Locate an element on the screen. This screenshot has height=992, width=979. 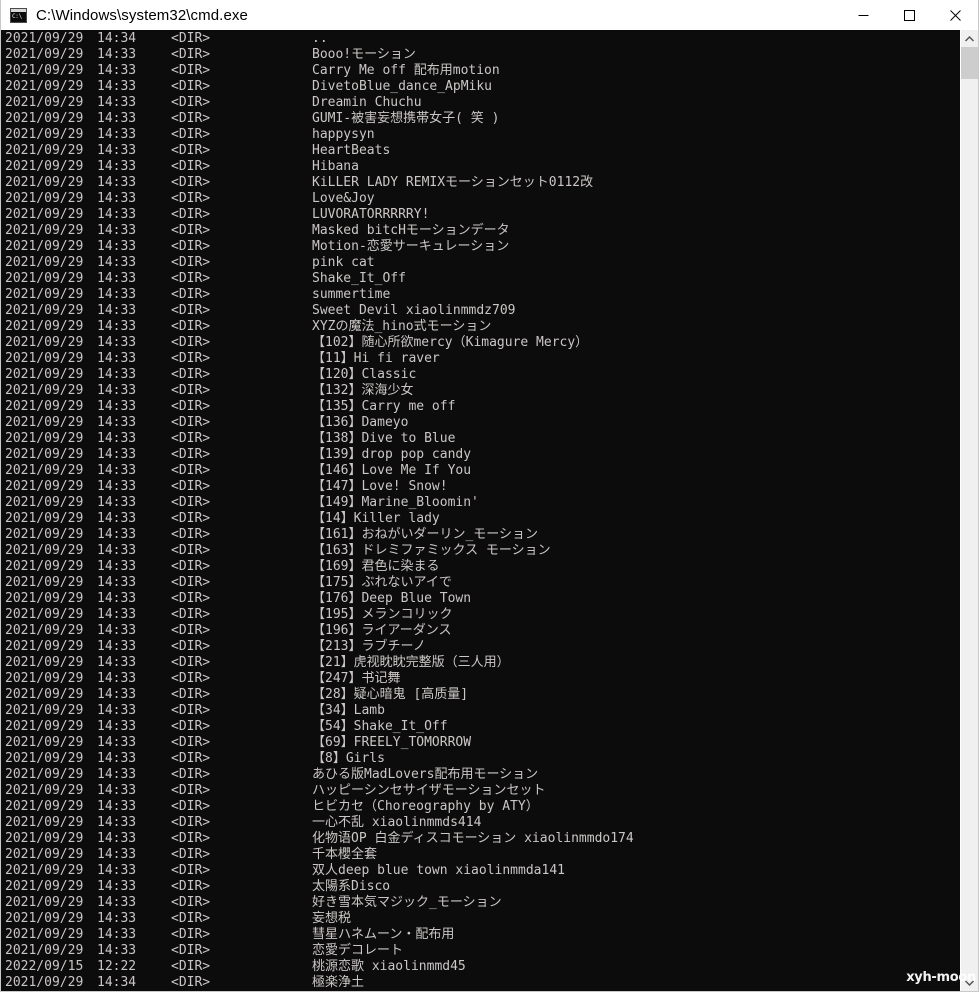
table-row: 2021/09/29 14:33 <DIR> 太陽系Disco is located at coordinates (482, 887).